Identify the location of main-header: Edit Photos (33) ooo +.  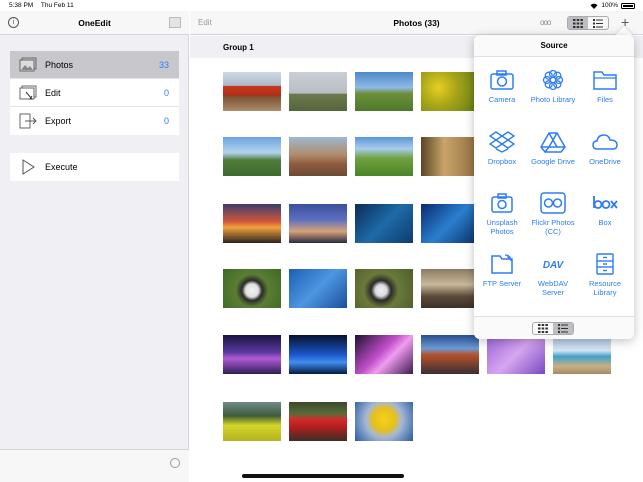
(416, 23).